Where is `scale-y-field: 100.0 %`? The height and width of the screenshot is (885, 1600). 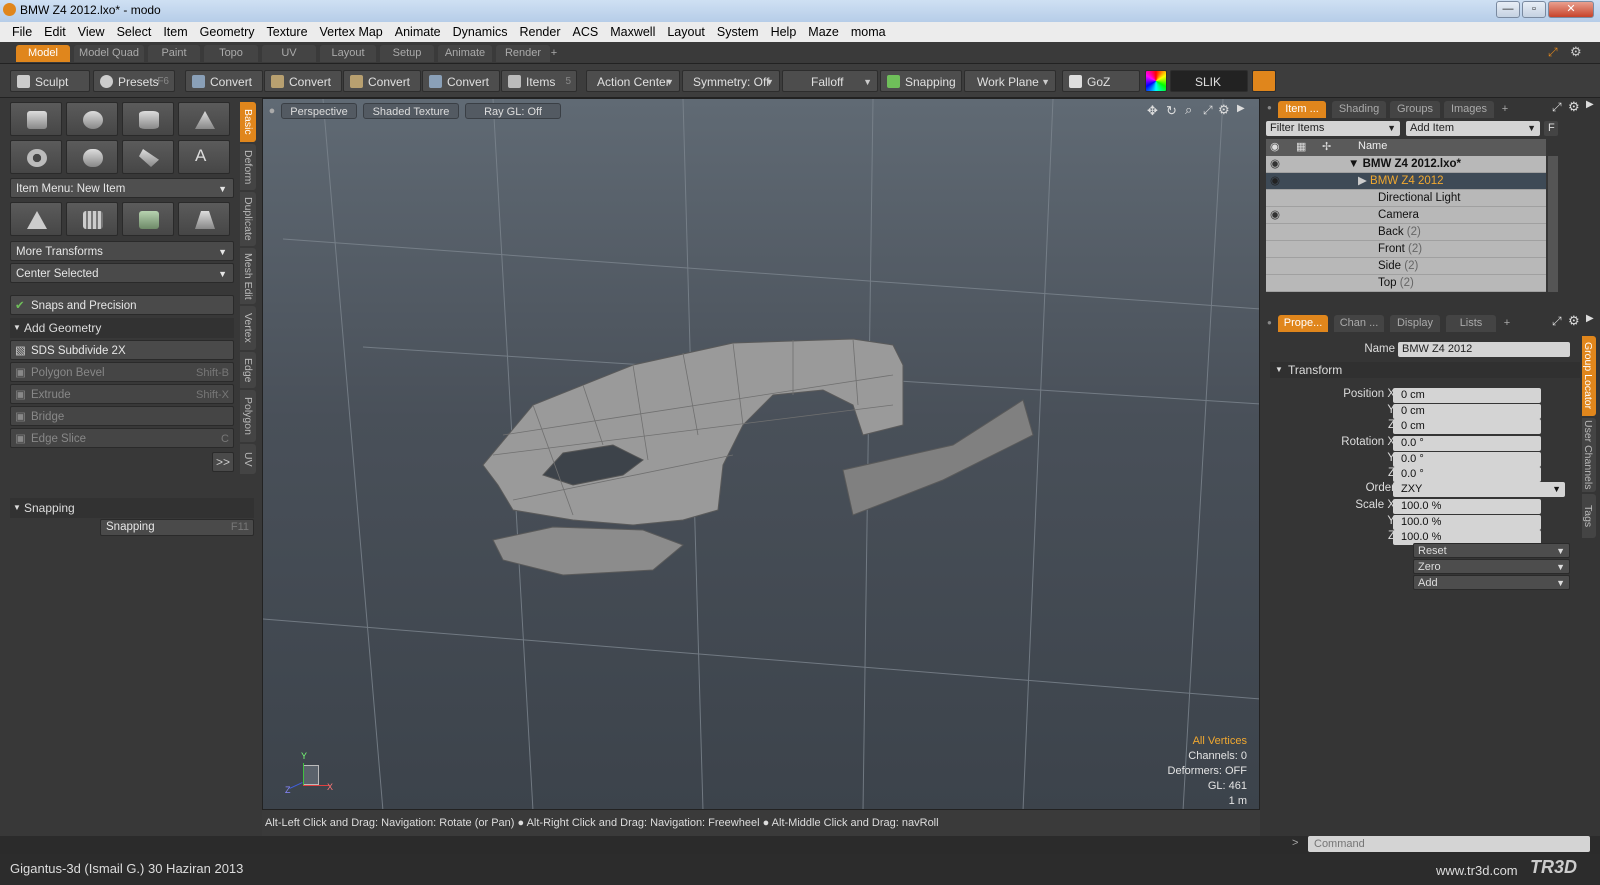
scale-y-field: 100.0 % is located at coordinates (1467, 522).